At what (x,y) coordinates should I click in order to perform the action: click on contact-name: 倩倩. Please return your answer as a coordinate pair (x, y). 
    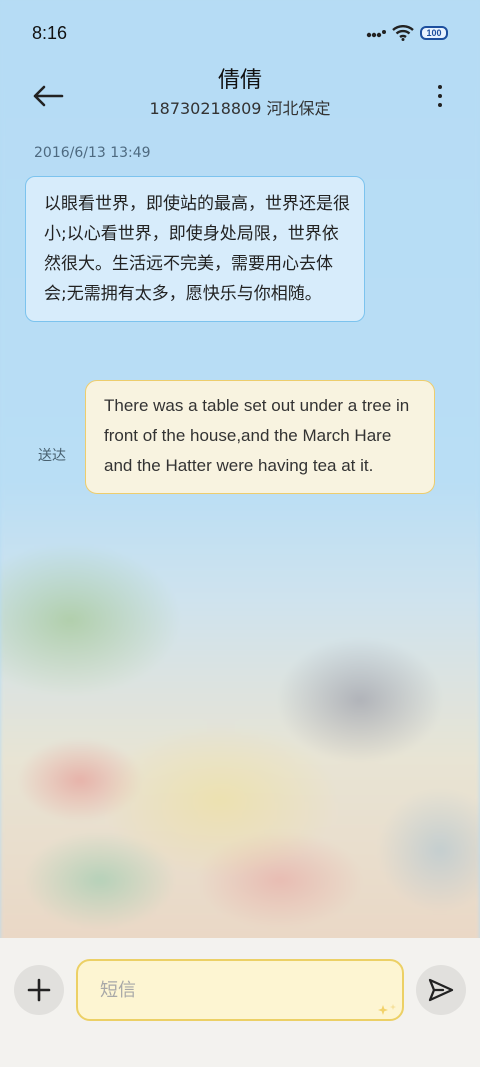
    Looking at the image, I should click on (239, 80).